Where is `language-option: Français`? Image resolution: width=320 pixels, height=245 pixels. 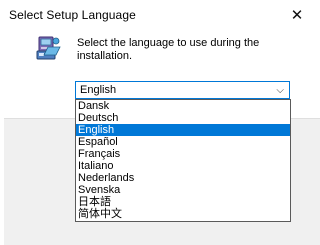 language-option: Français is located at coordinates (183, 154).